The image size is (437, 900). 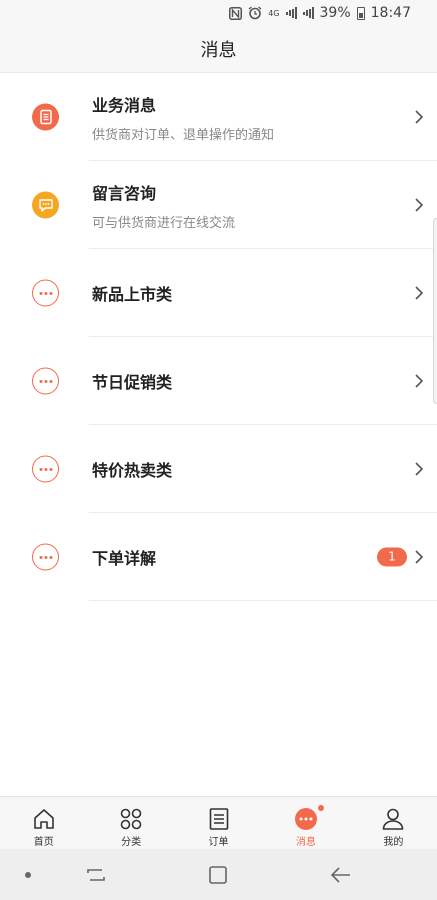 I want to click on notification-dot, so click(x=320, y=808).